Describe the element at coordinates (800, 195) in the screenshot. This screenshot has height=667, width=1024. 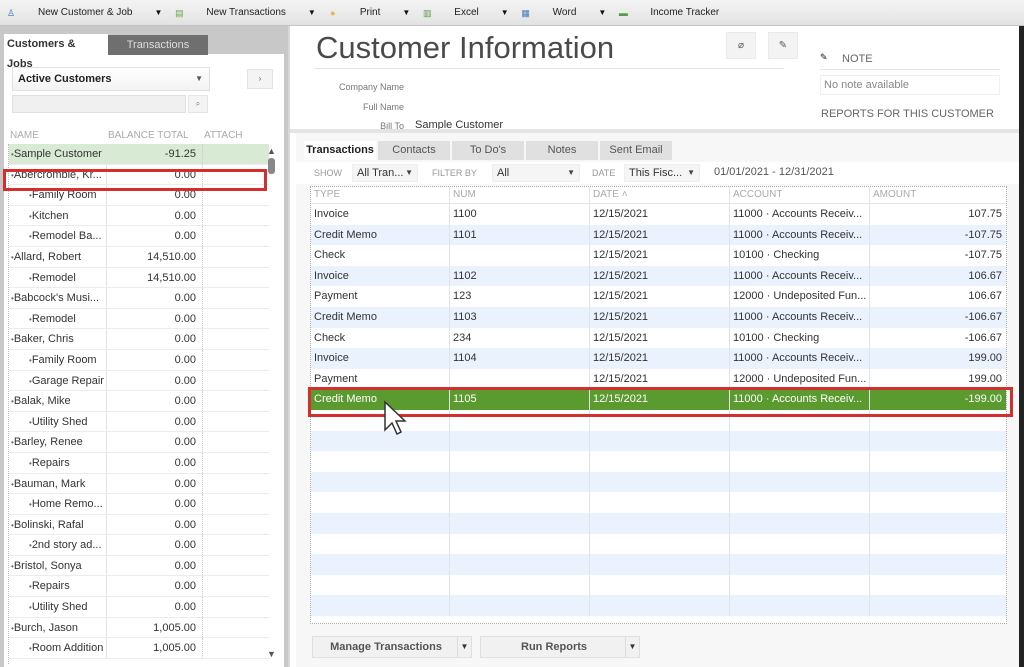
I see `column-header-account: ACCOUNT` at that location.